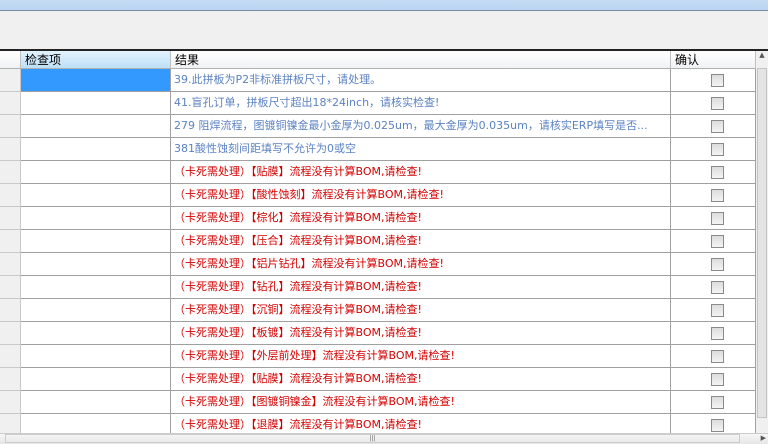  I want to click on result-cell: 381酸性蚀刻间距填写不允许为0或空, so click(421, 149).